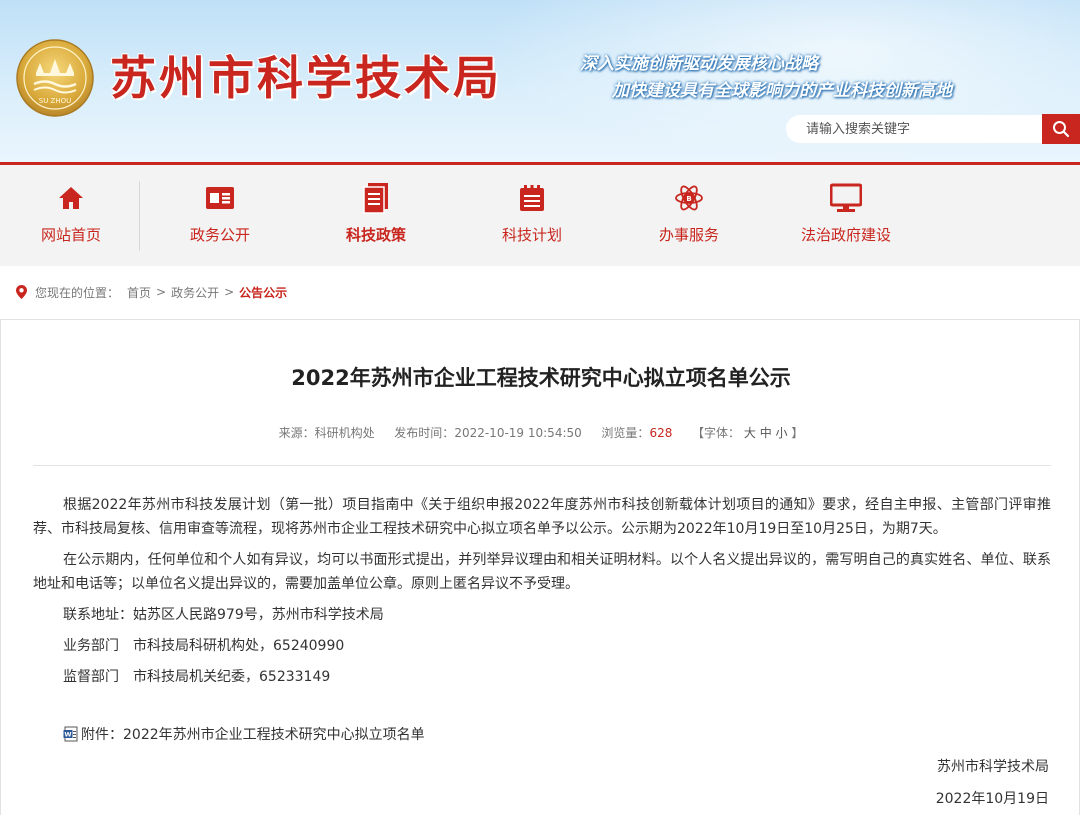 The image size is (1080, 815). What do you see at coordinates (195, 292) in the screenshot?
I see `breadcrumb-gov-affairs-link: 政务公开` at bounding box center [195, 292].